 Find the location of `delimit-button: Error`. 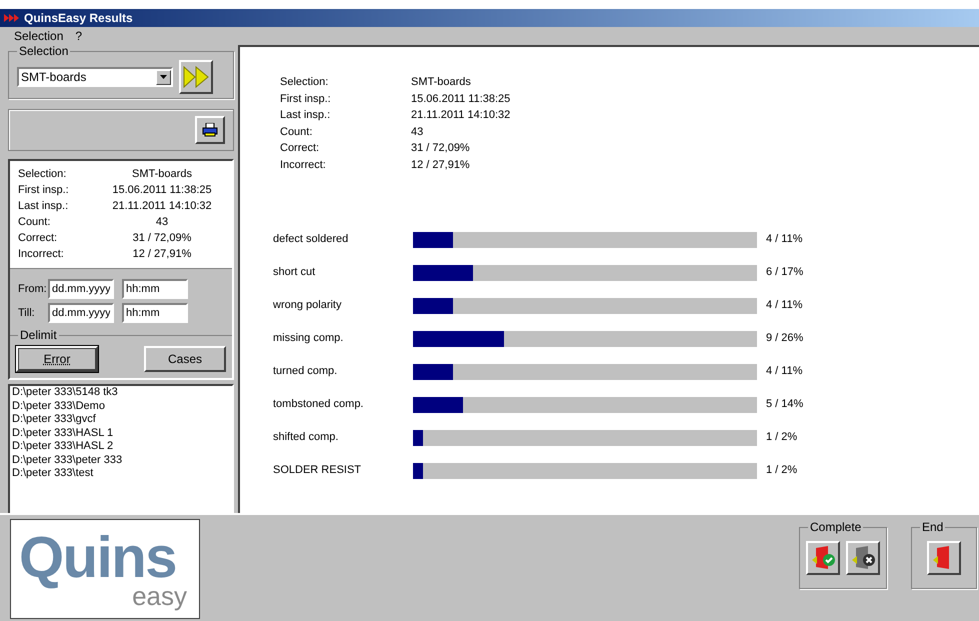

delimit-button: Error is located at coordinates (57, 359).